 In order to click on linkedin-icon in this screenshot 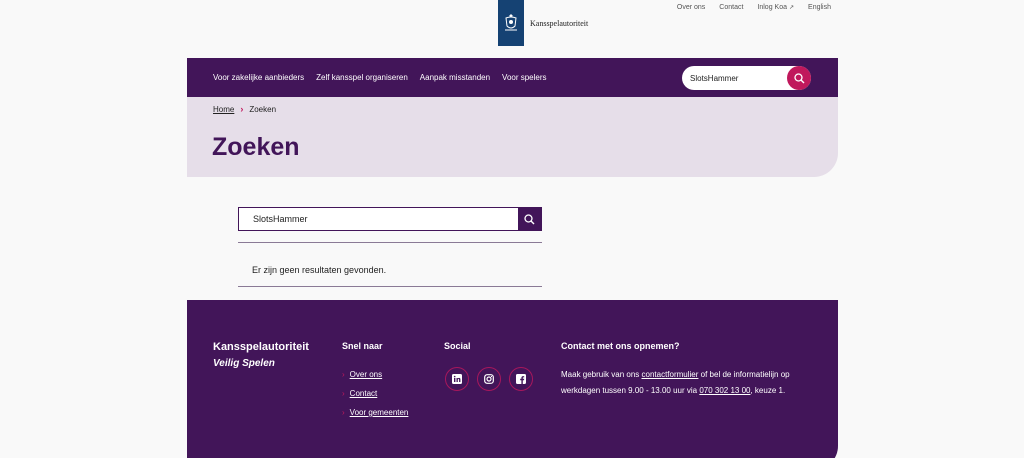, I will do `click(457, 379)`.